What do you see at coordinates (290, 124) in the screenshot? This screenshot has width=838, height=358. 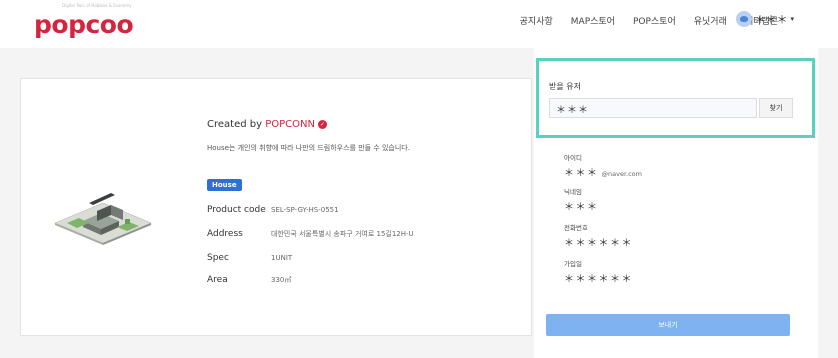 I see `creator-link: POPCONN` at bounding box center [290, 124].